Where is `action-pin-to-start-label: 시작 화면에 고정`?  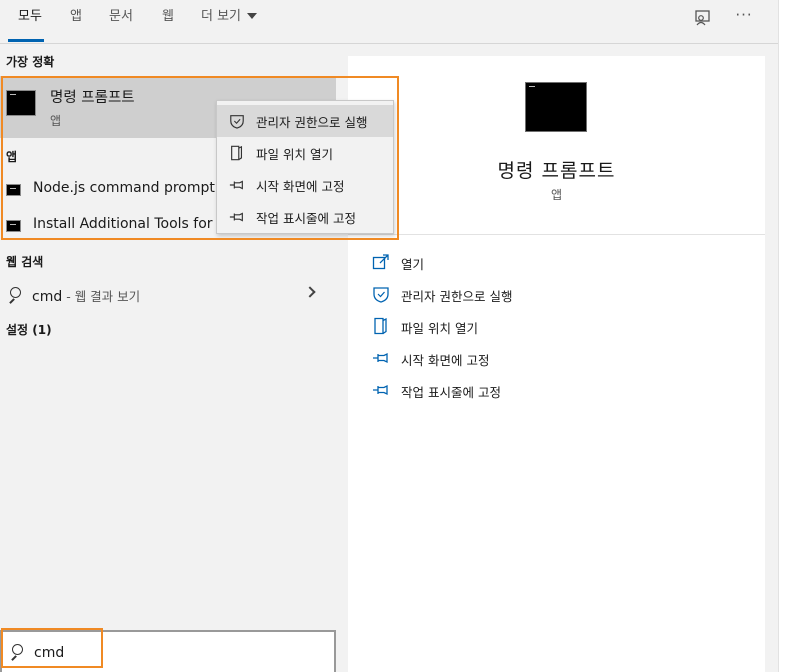
action-pin-to-start-label: 시작 화면에 고정 is located at coordinates (445, 360).